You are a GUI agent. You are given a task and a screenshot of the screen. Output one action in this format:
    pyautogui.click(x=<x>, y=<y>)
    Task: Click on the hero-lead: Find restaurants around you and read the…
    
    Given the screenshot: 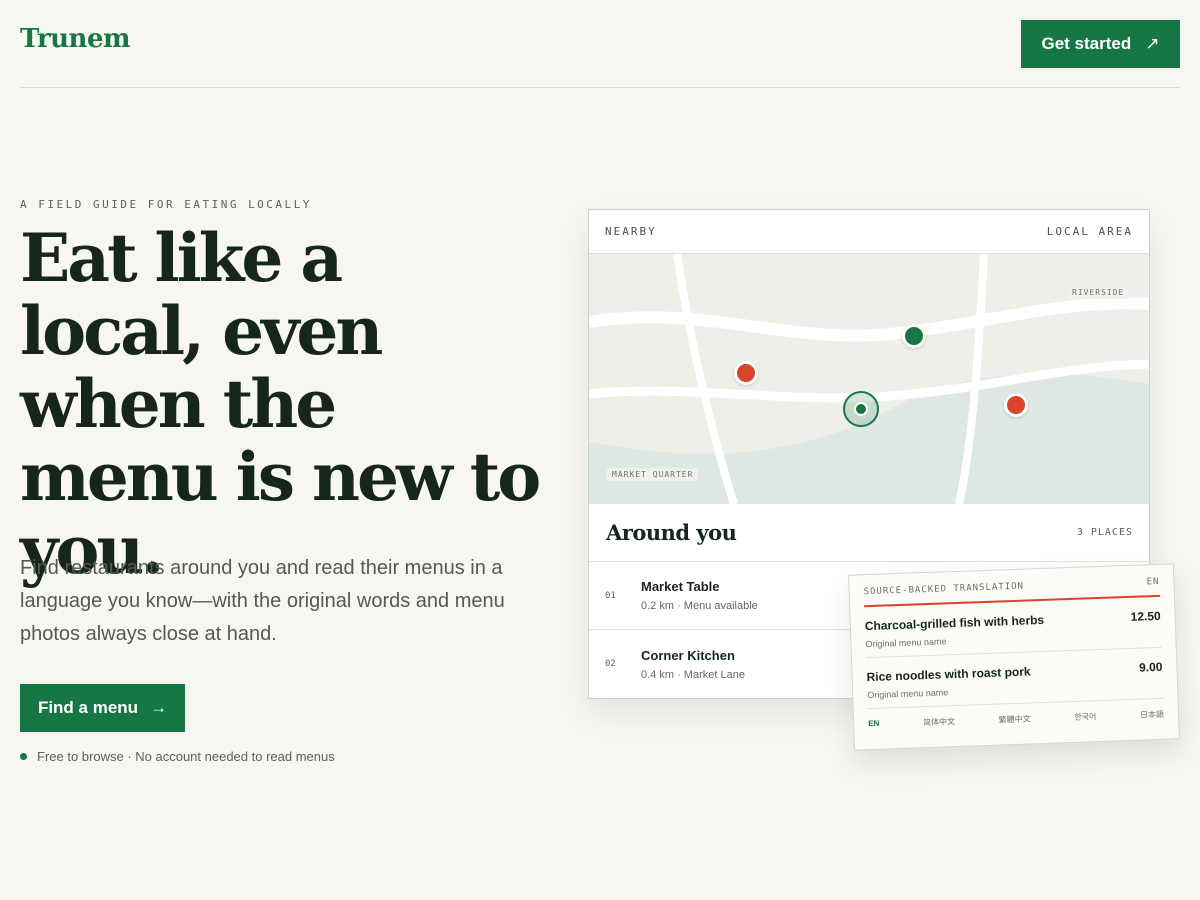 What is the action you would take?
    pyautogui.click(x=262, y=601)
    